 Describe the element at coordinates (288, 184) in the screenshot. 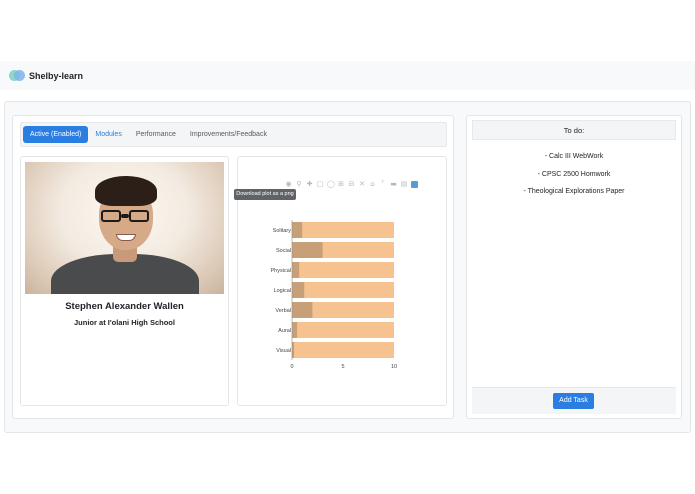

I see `camera-icon: ◉` at that location.